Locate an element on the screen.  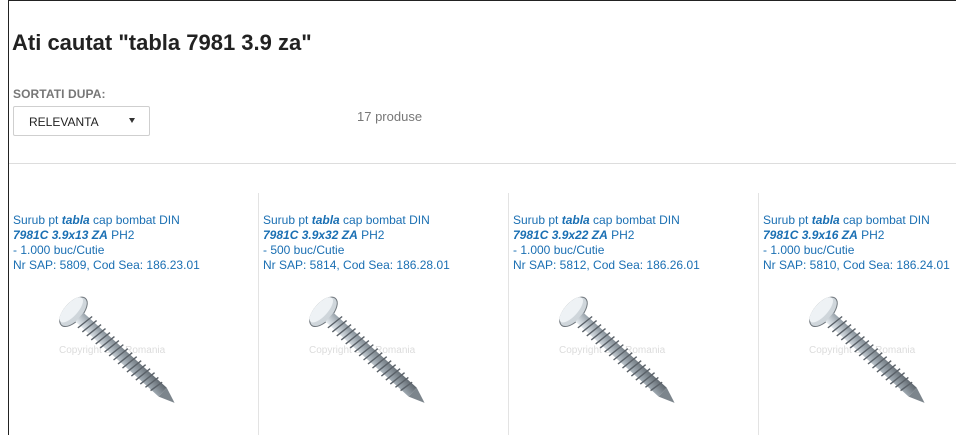
divider is located at coordinates (482, 163).